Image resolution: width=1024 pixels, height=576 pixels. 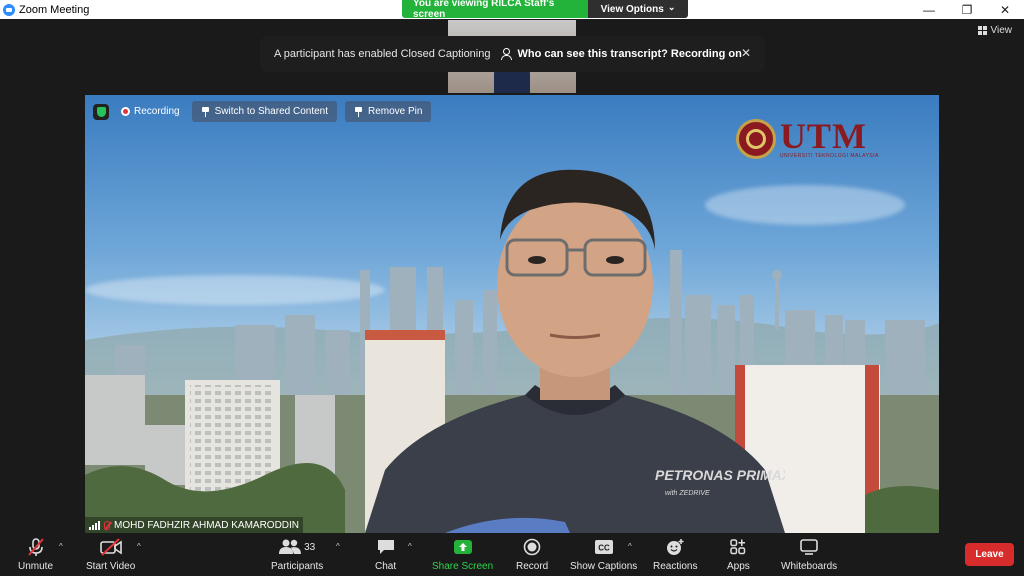 I want to click on chat-options-caret-icon: ^, so click(x=410, y=546).